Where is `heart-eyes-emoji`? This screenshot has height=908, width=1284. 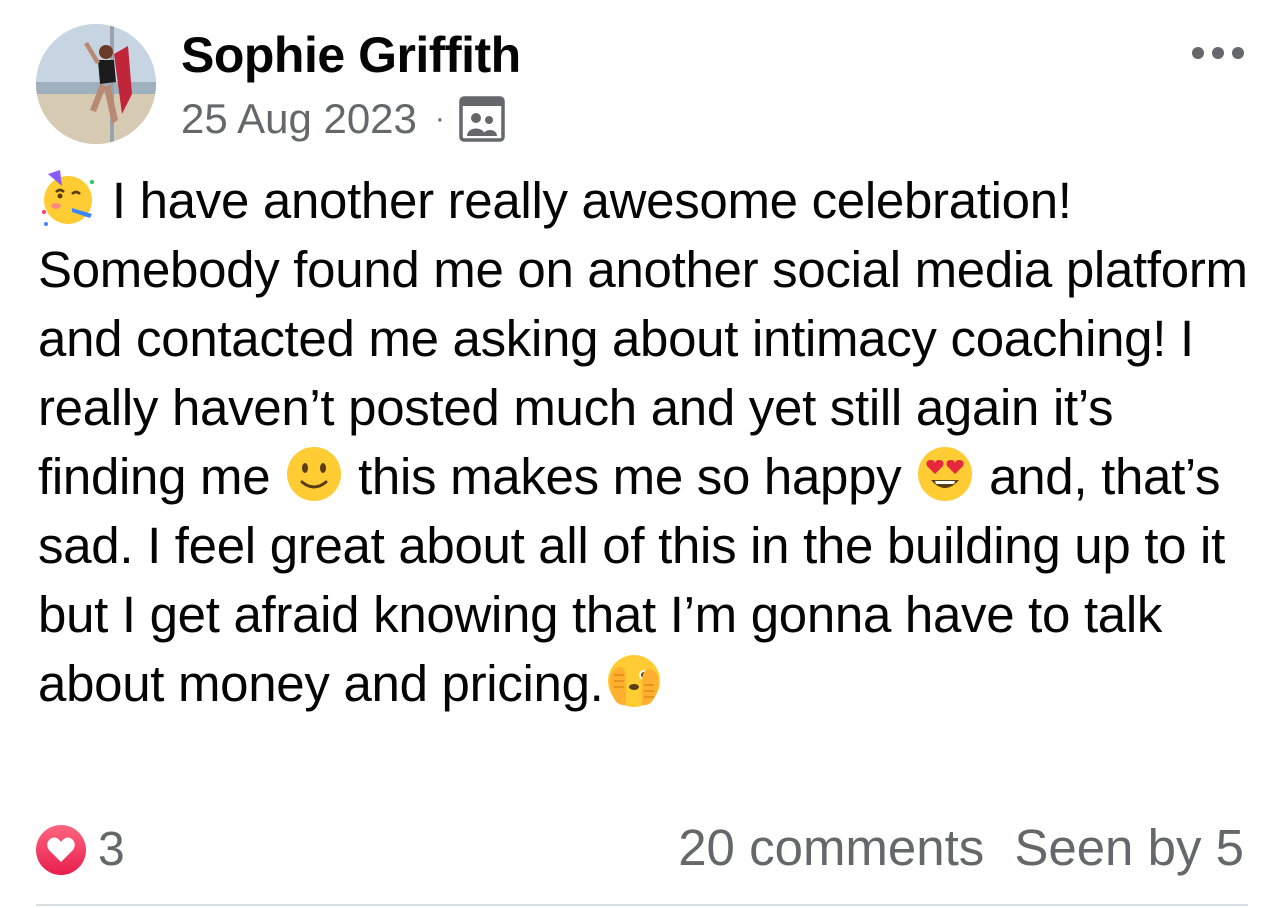
heart-eyes-emoji is located at coordinates (945, 474).